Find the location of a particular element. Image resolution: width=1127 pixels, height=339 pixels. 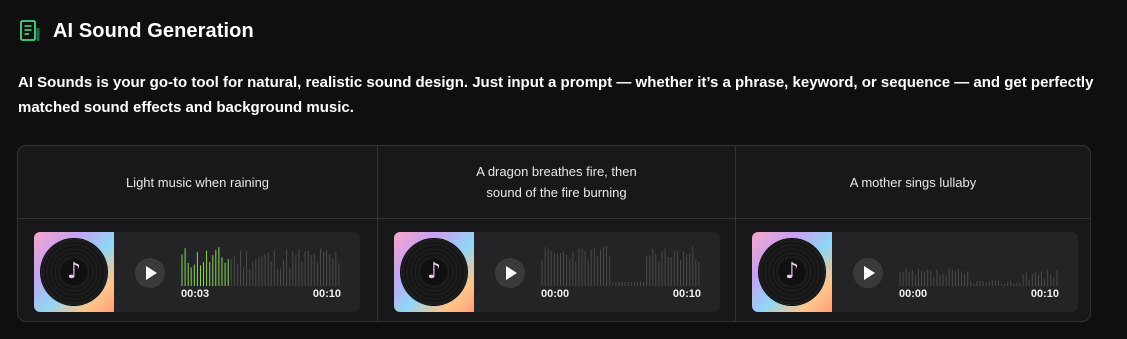

current-time: 00:03 is located at coordinates (195, 294).